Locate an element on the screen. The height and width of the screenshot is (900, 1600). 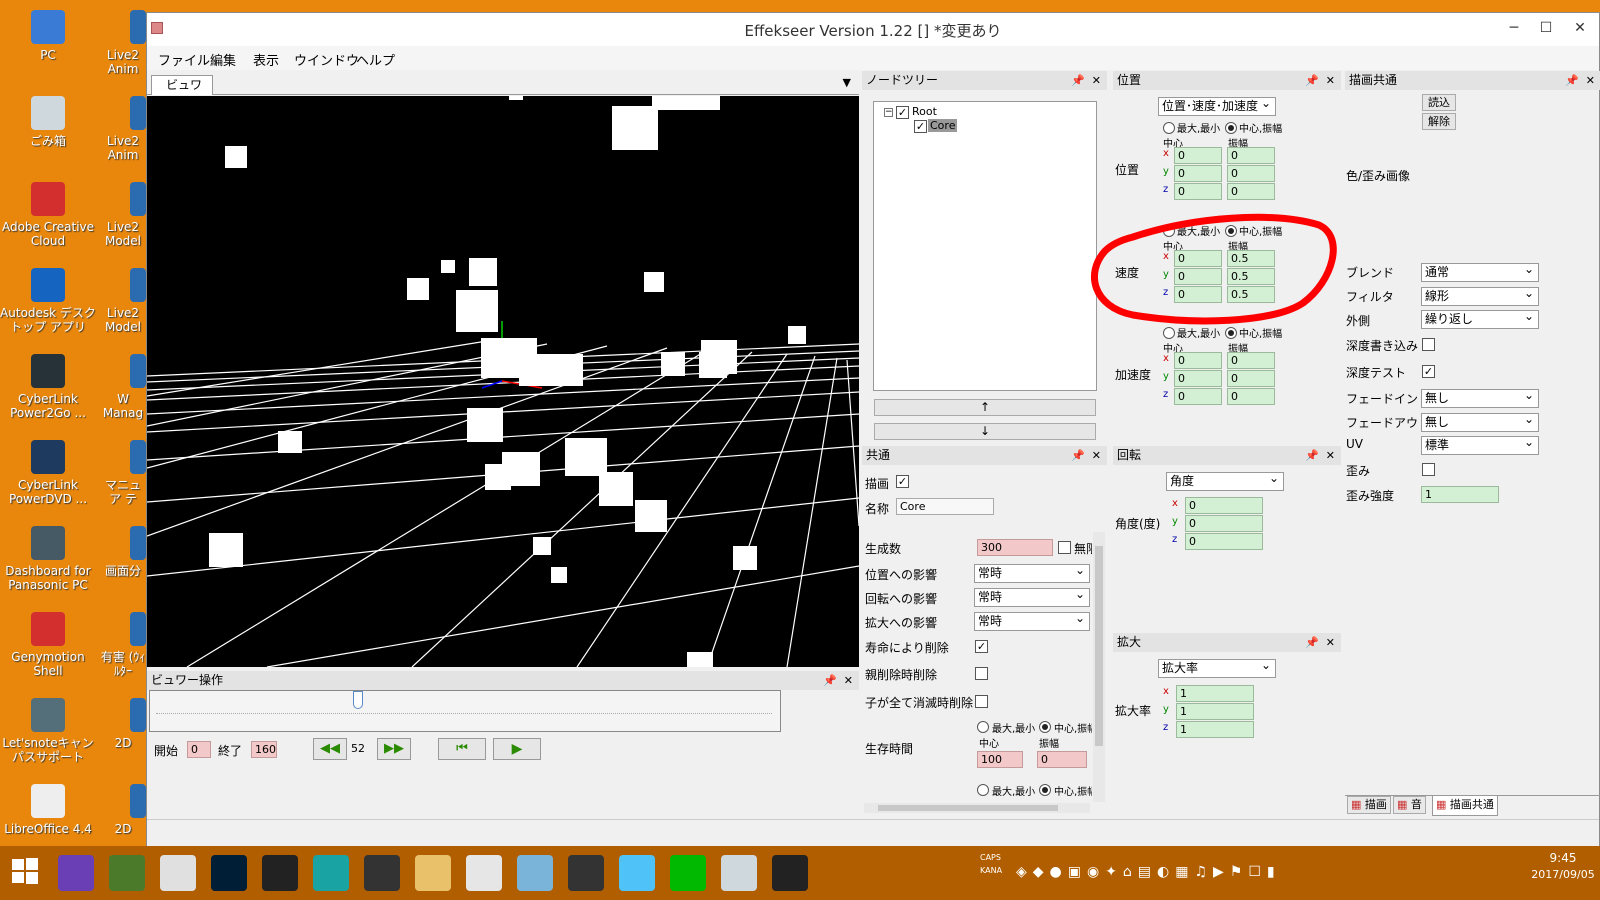
chrome-icon is located at coordinates (484, 873).